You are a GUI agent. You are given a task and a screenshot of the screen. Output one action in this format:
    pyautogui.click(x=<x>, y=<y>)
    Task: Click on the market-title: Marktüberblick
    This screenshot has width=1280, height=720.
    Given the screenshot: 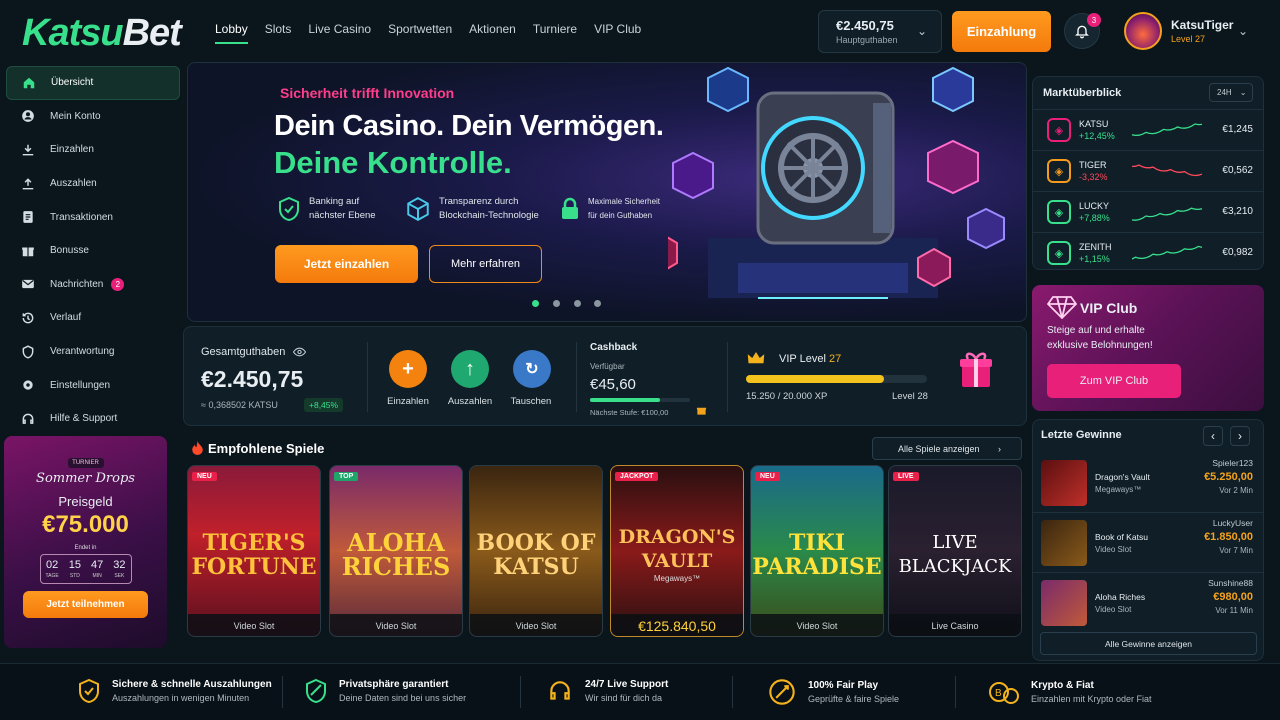 What is the action you would take?
    pyautogui.click(x=1082, y=93)
    